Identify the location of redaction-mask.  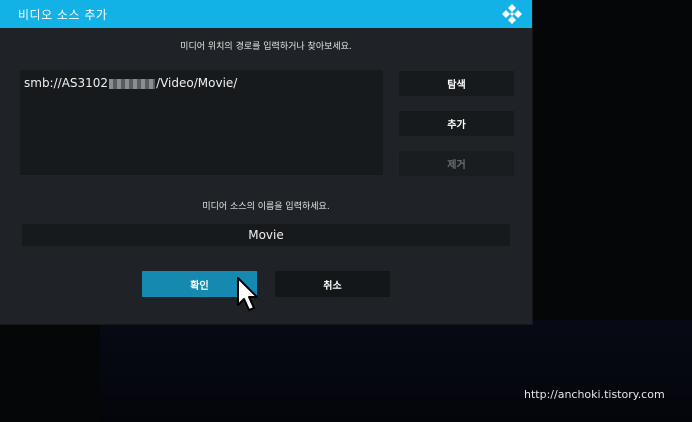
(132, 83).